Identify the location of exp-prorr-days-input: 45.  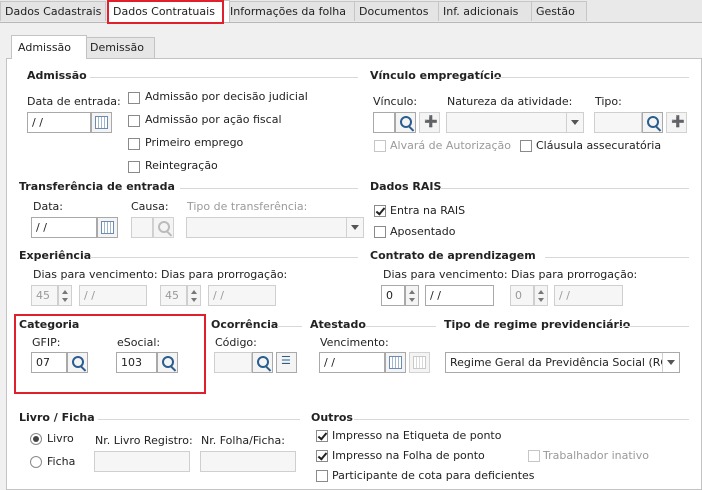
(173, 295).